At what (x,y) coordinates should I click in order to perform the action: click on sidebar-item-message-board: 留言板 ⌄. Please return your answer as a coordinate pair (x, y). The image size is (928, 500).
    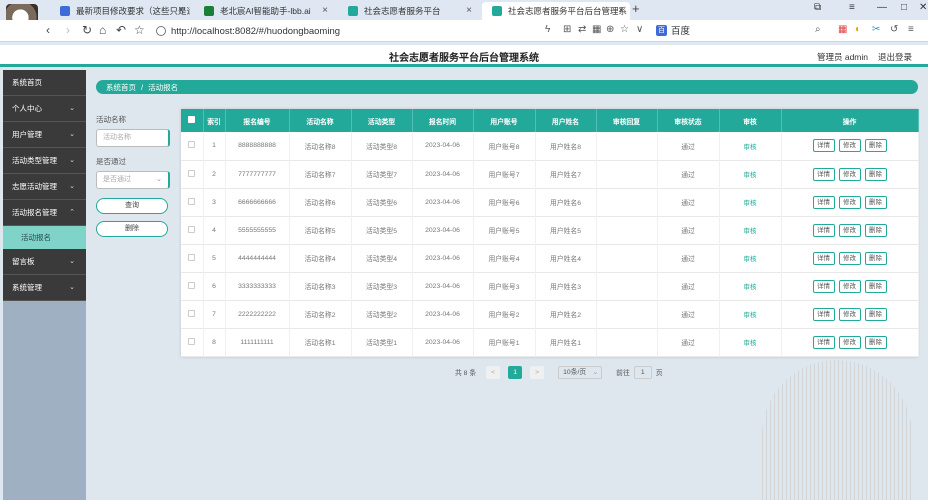
    Looking at the image, I should click on (44, 262).